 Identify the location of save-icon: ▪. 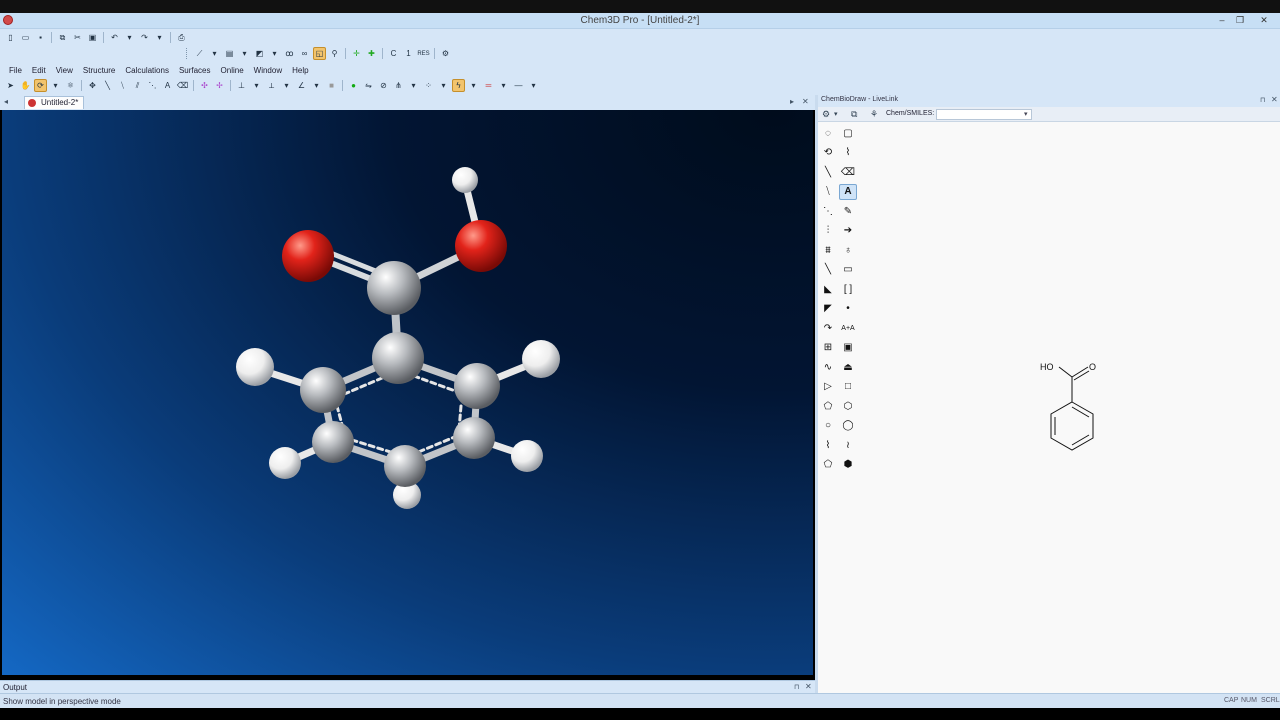
(40, 37).